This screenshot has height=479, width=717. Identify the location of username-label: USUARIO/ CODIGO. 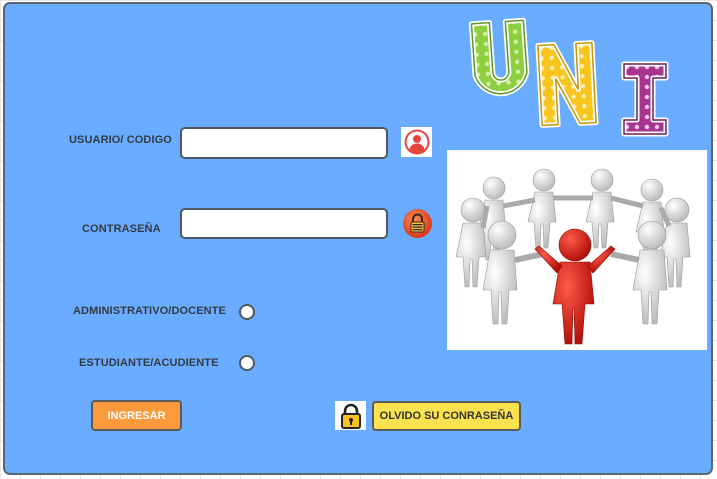
(120, 140).